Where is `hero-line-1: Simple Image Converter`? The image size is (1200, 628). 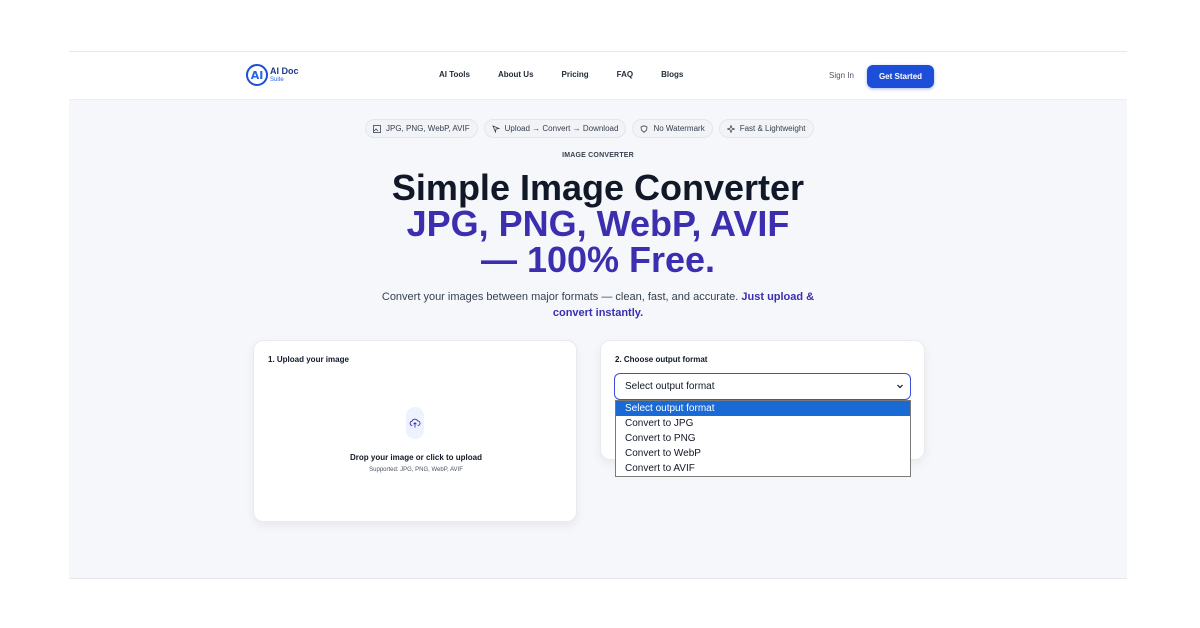
hero-line-1: Simple Image Converter is located at coordinates (598, 187).